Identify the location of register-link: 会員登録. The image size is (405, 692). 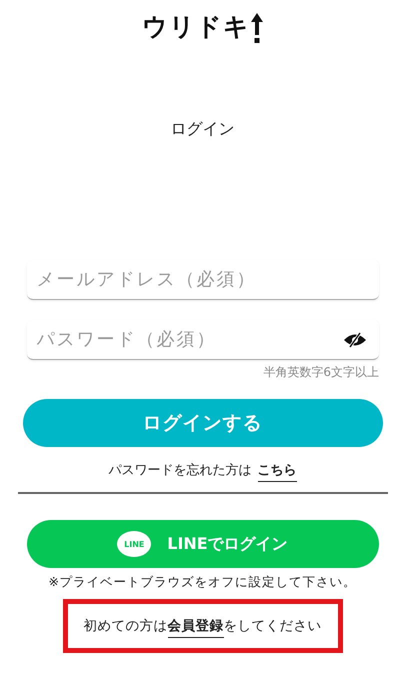
(196, 628).